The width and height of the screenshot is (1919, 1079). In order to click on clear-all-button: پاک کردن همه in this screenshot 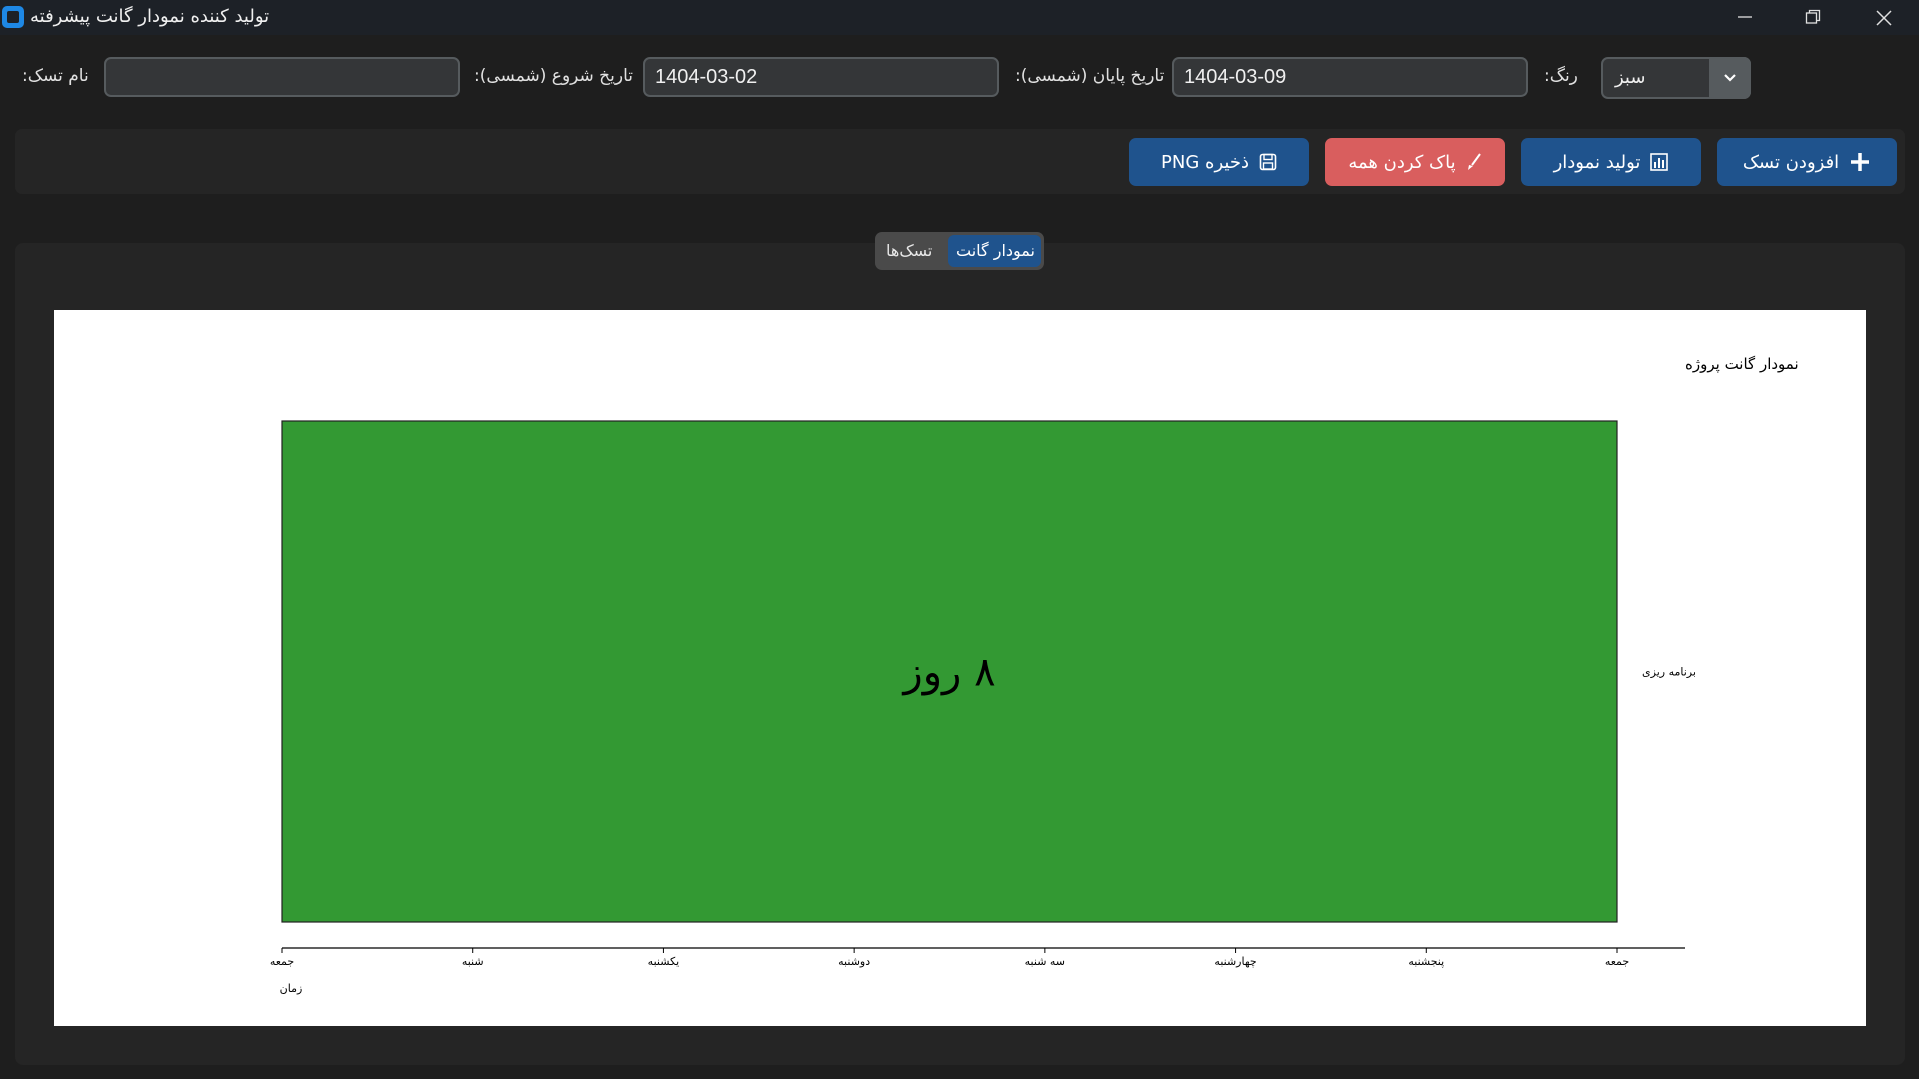, I will do `click(1415, 162)`.